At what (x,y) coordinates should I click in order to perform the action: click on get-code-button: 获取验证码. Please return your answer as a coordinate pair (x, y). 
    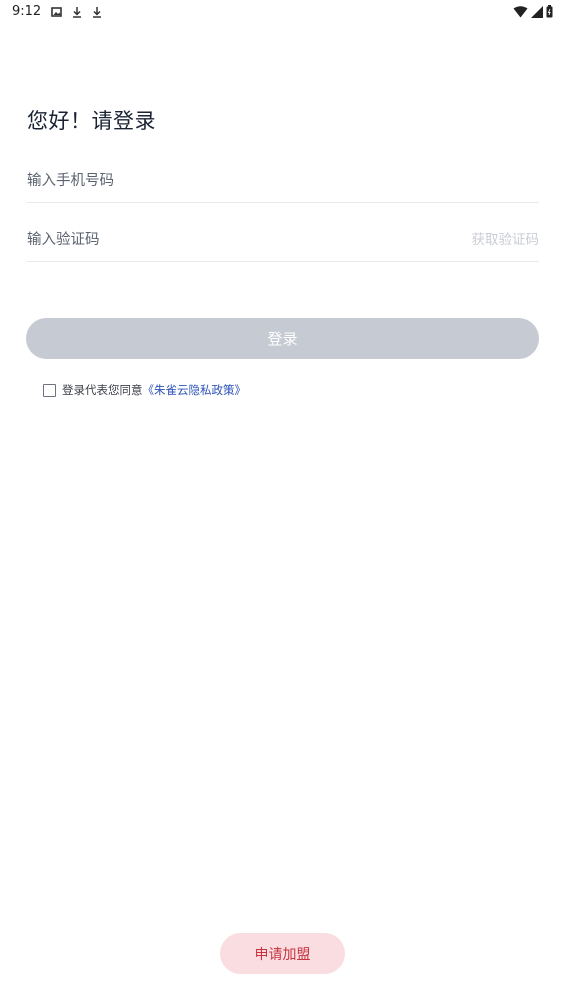
    Looking at the image, I should click on (506, 240).